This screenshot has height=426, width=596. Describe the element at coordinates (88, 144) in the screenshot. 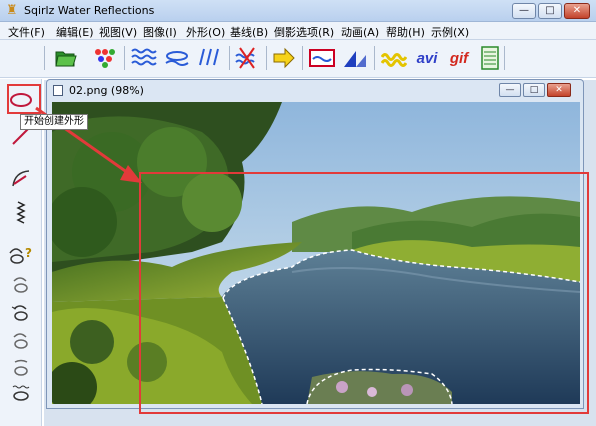

I see `pointer-arrow-icon` at that location.